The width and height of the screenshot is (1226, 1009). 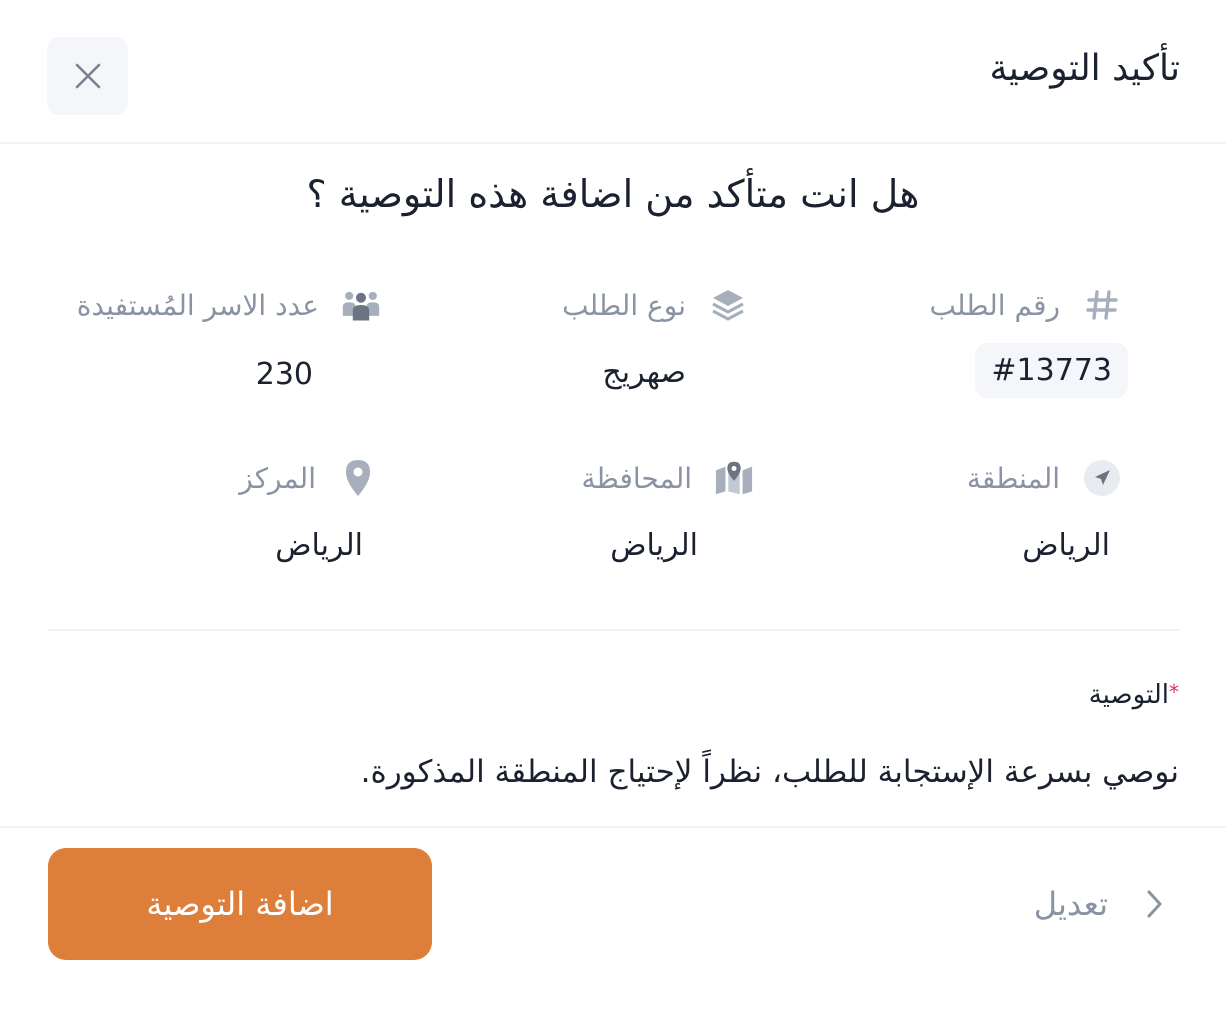 I want to click on center-value: الرياض, so click(x=319, y=545).